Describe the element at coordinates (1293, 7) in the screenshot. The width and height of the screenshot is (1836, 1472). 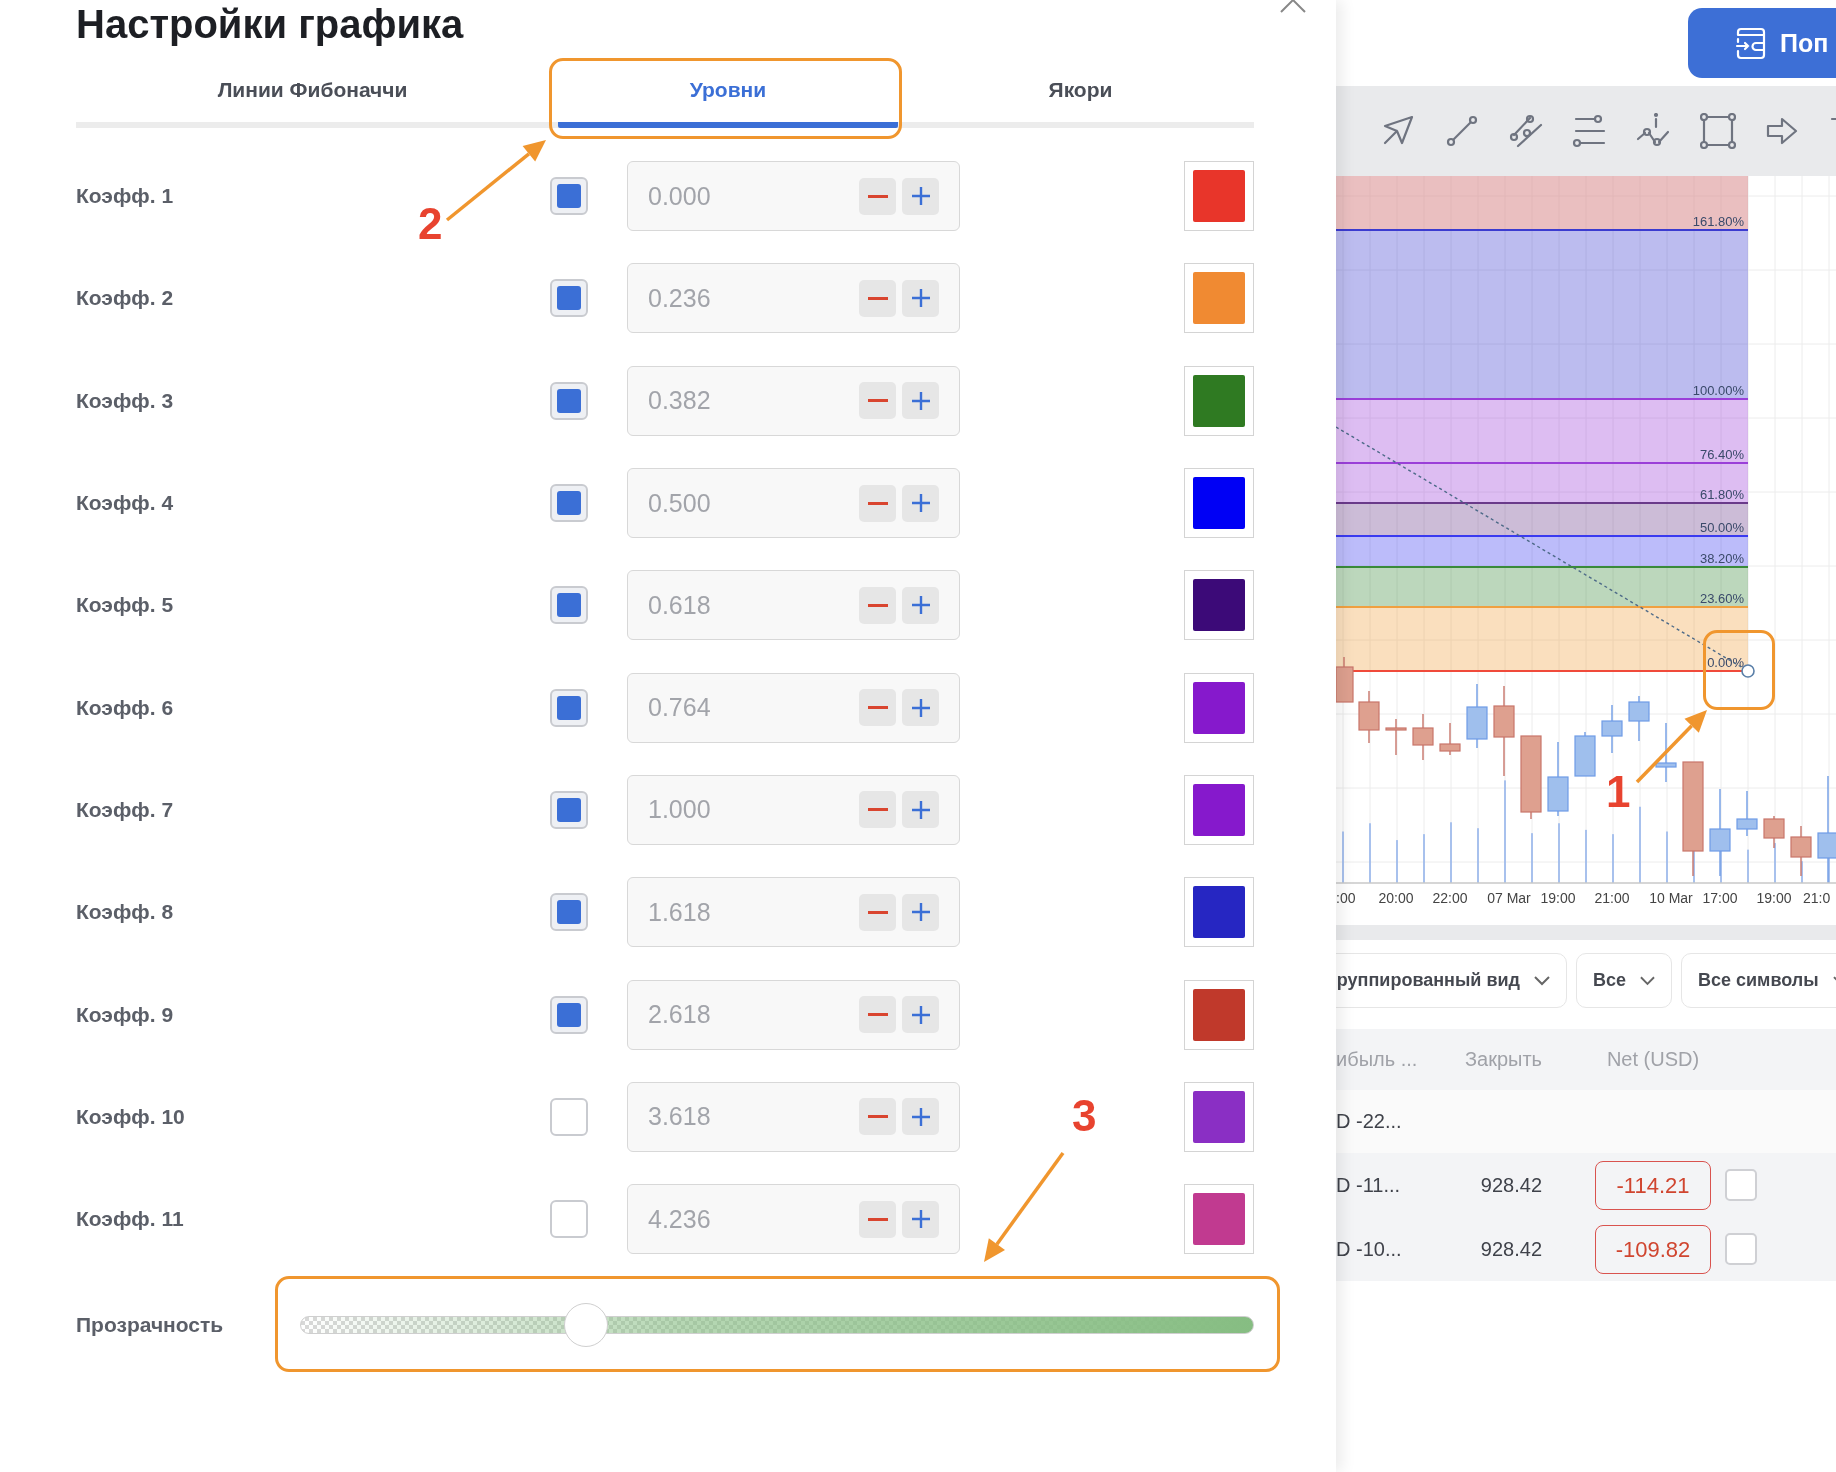
I see `close-icon` at that location.